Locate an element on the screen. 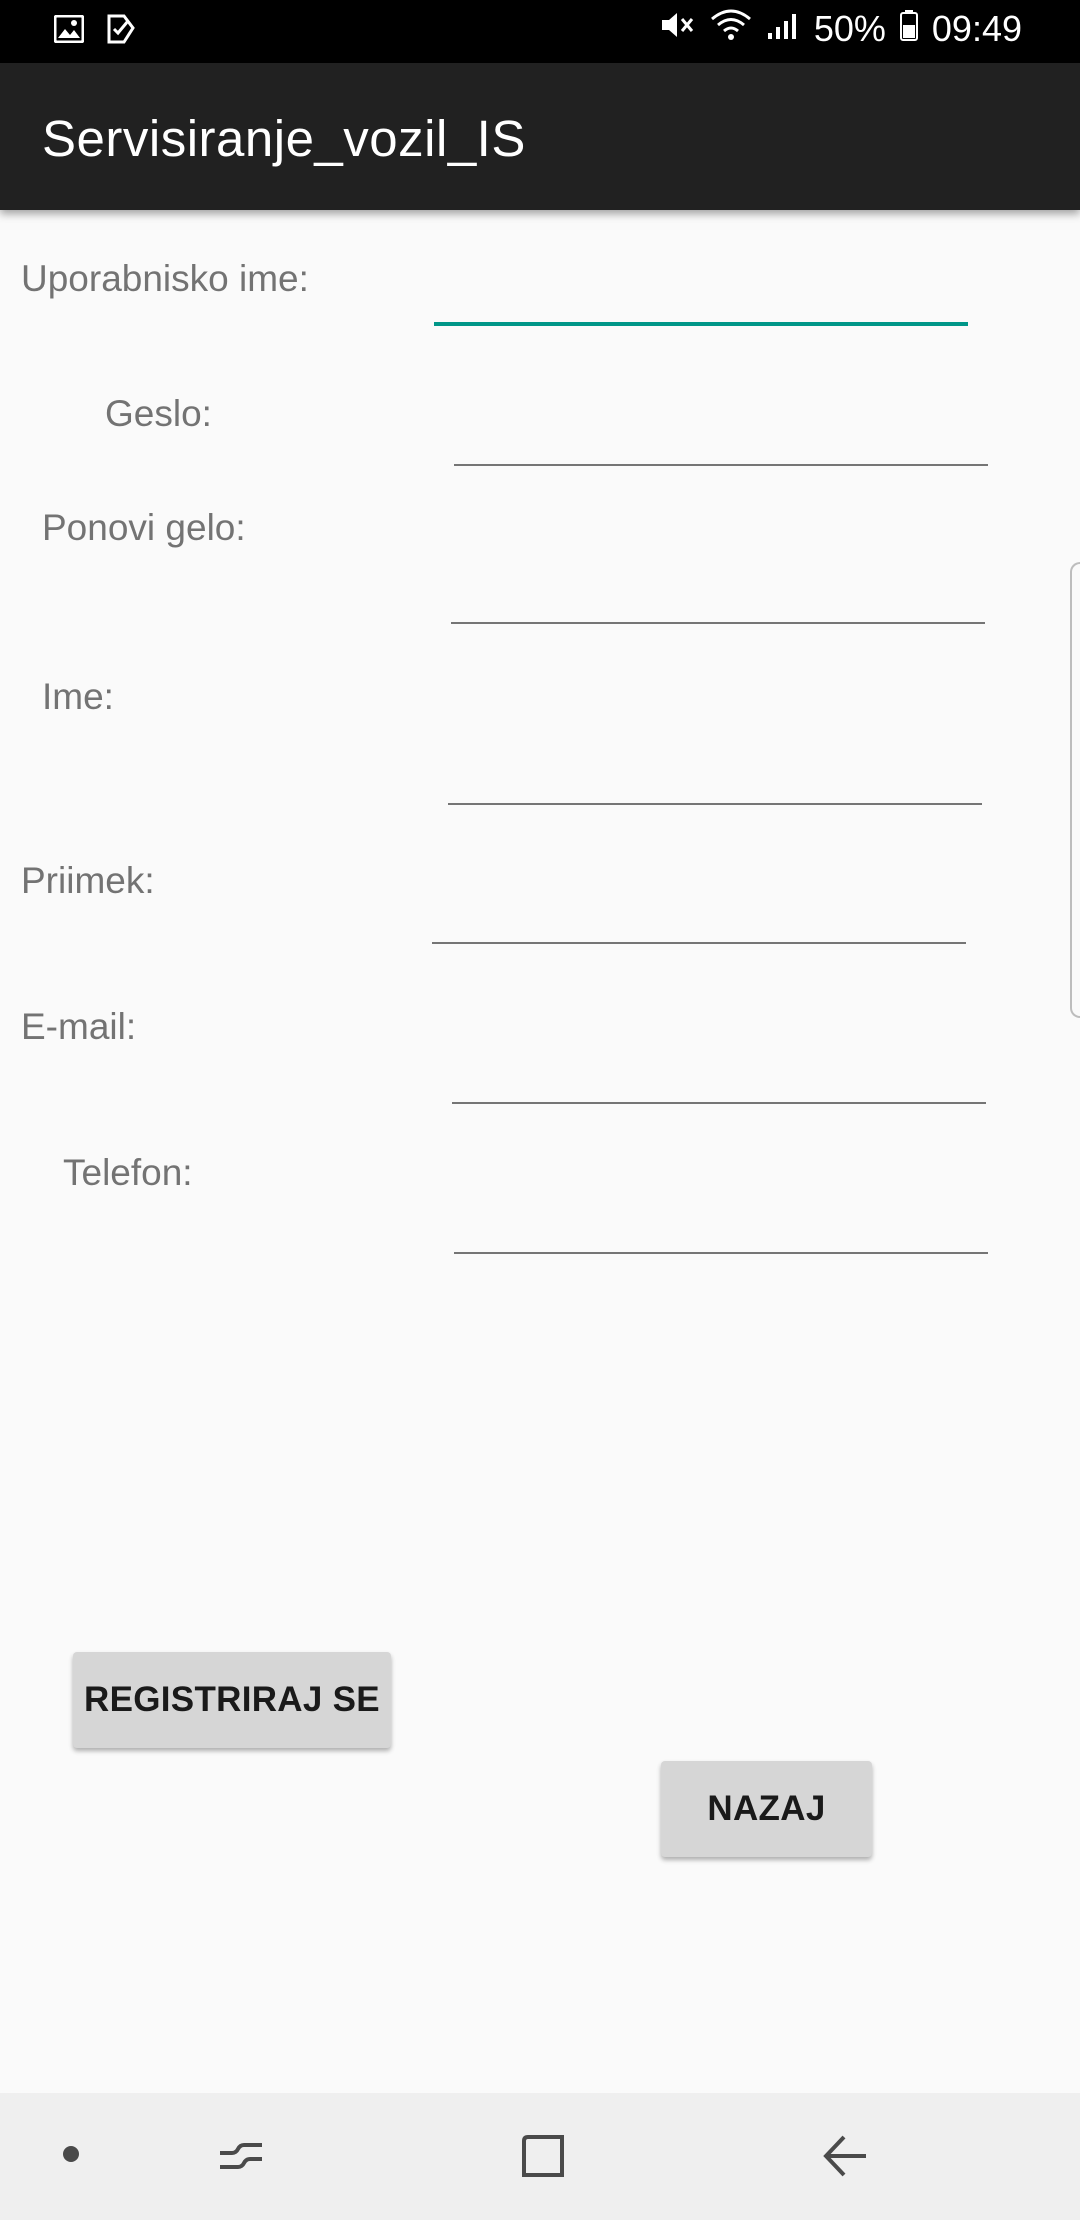  app-title: Servisiranje_vozil_IS is located at coordinates (284, 138).